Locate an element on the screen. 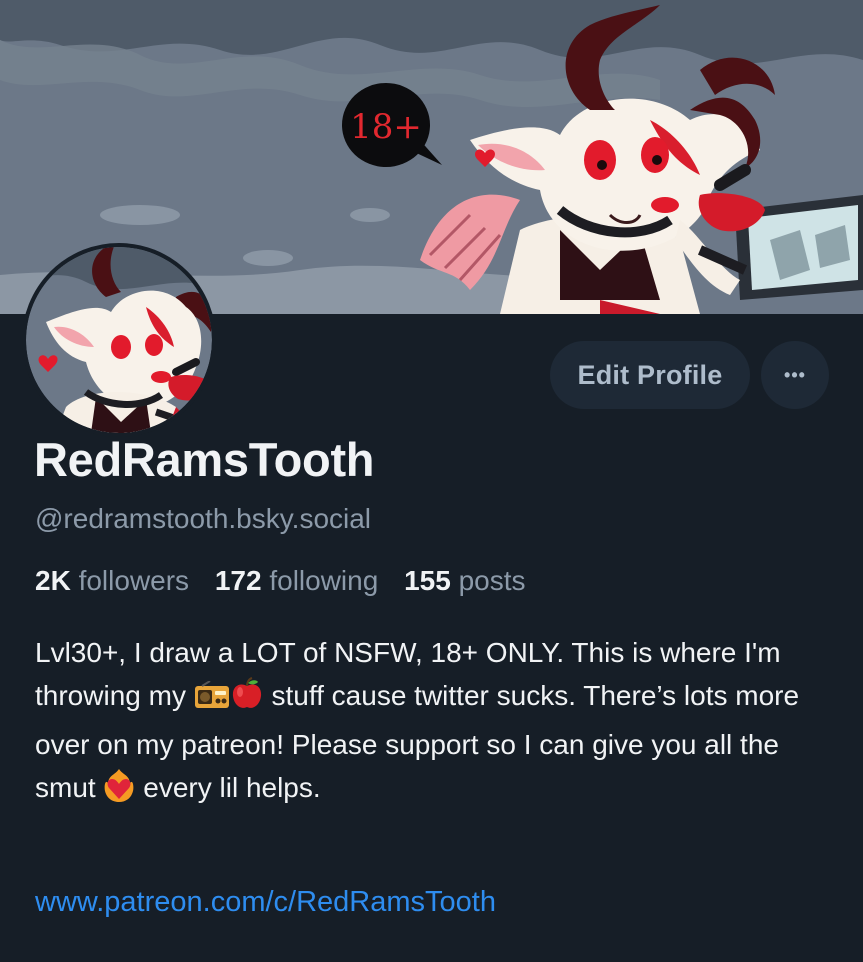 The height and width of the screenshot is (962, 863). heart-on-fire-emoji-icon is located at coordinates (119, 791).